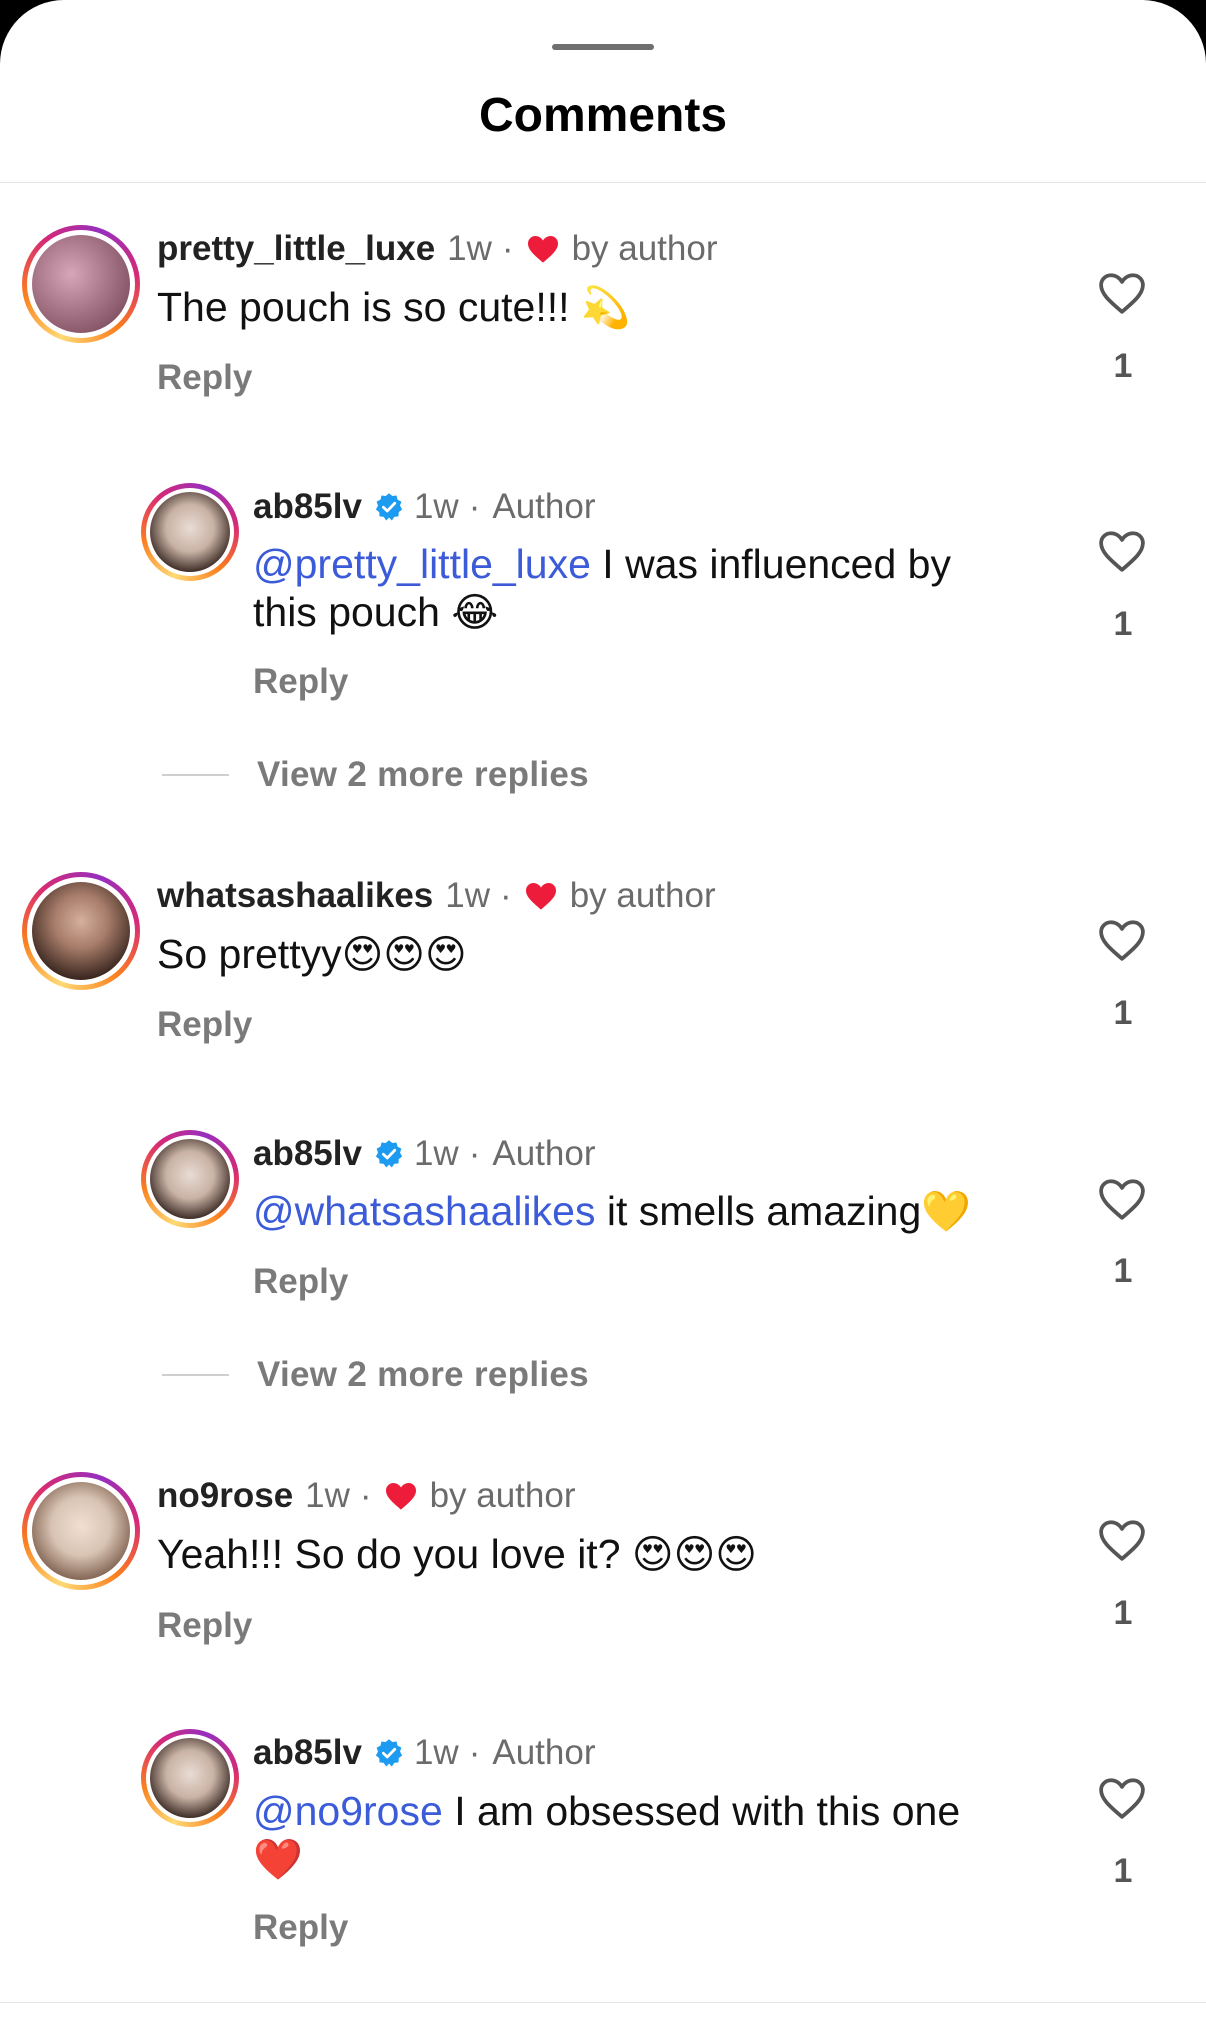  Describe the element at coordinates (295, 896) in the screenshot. I see `comment-username: whatsashaalikes` at that location.